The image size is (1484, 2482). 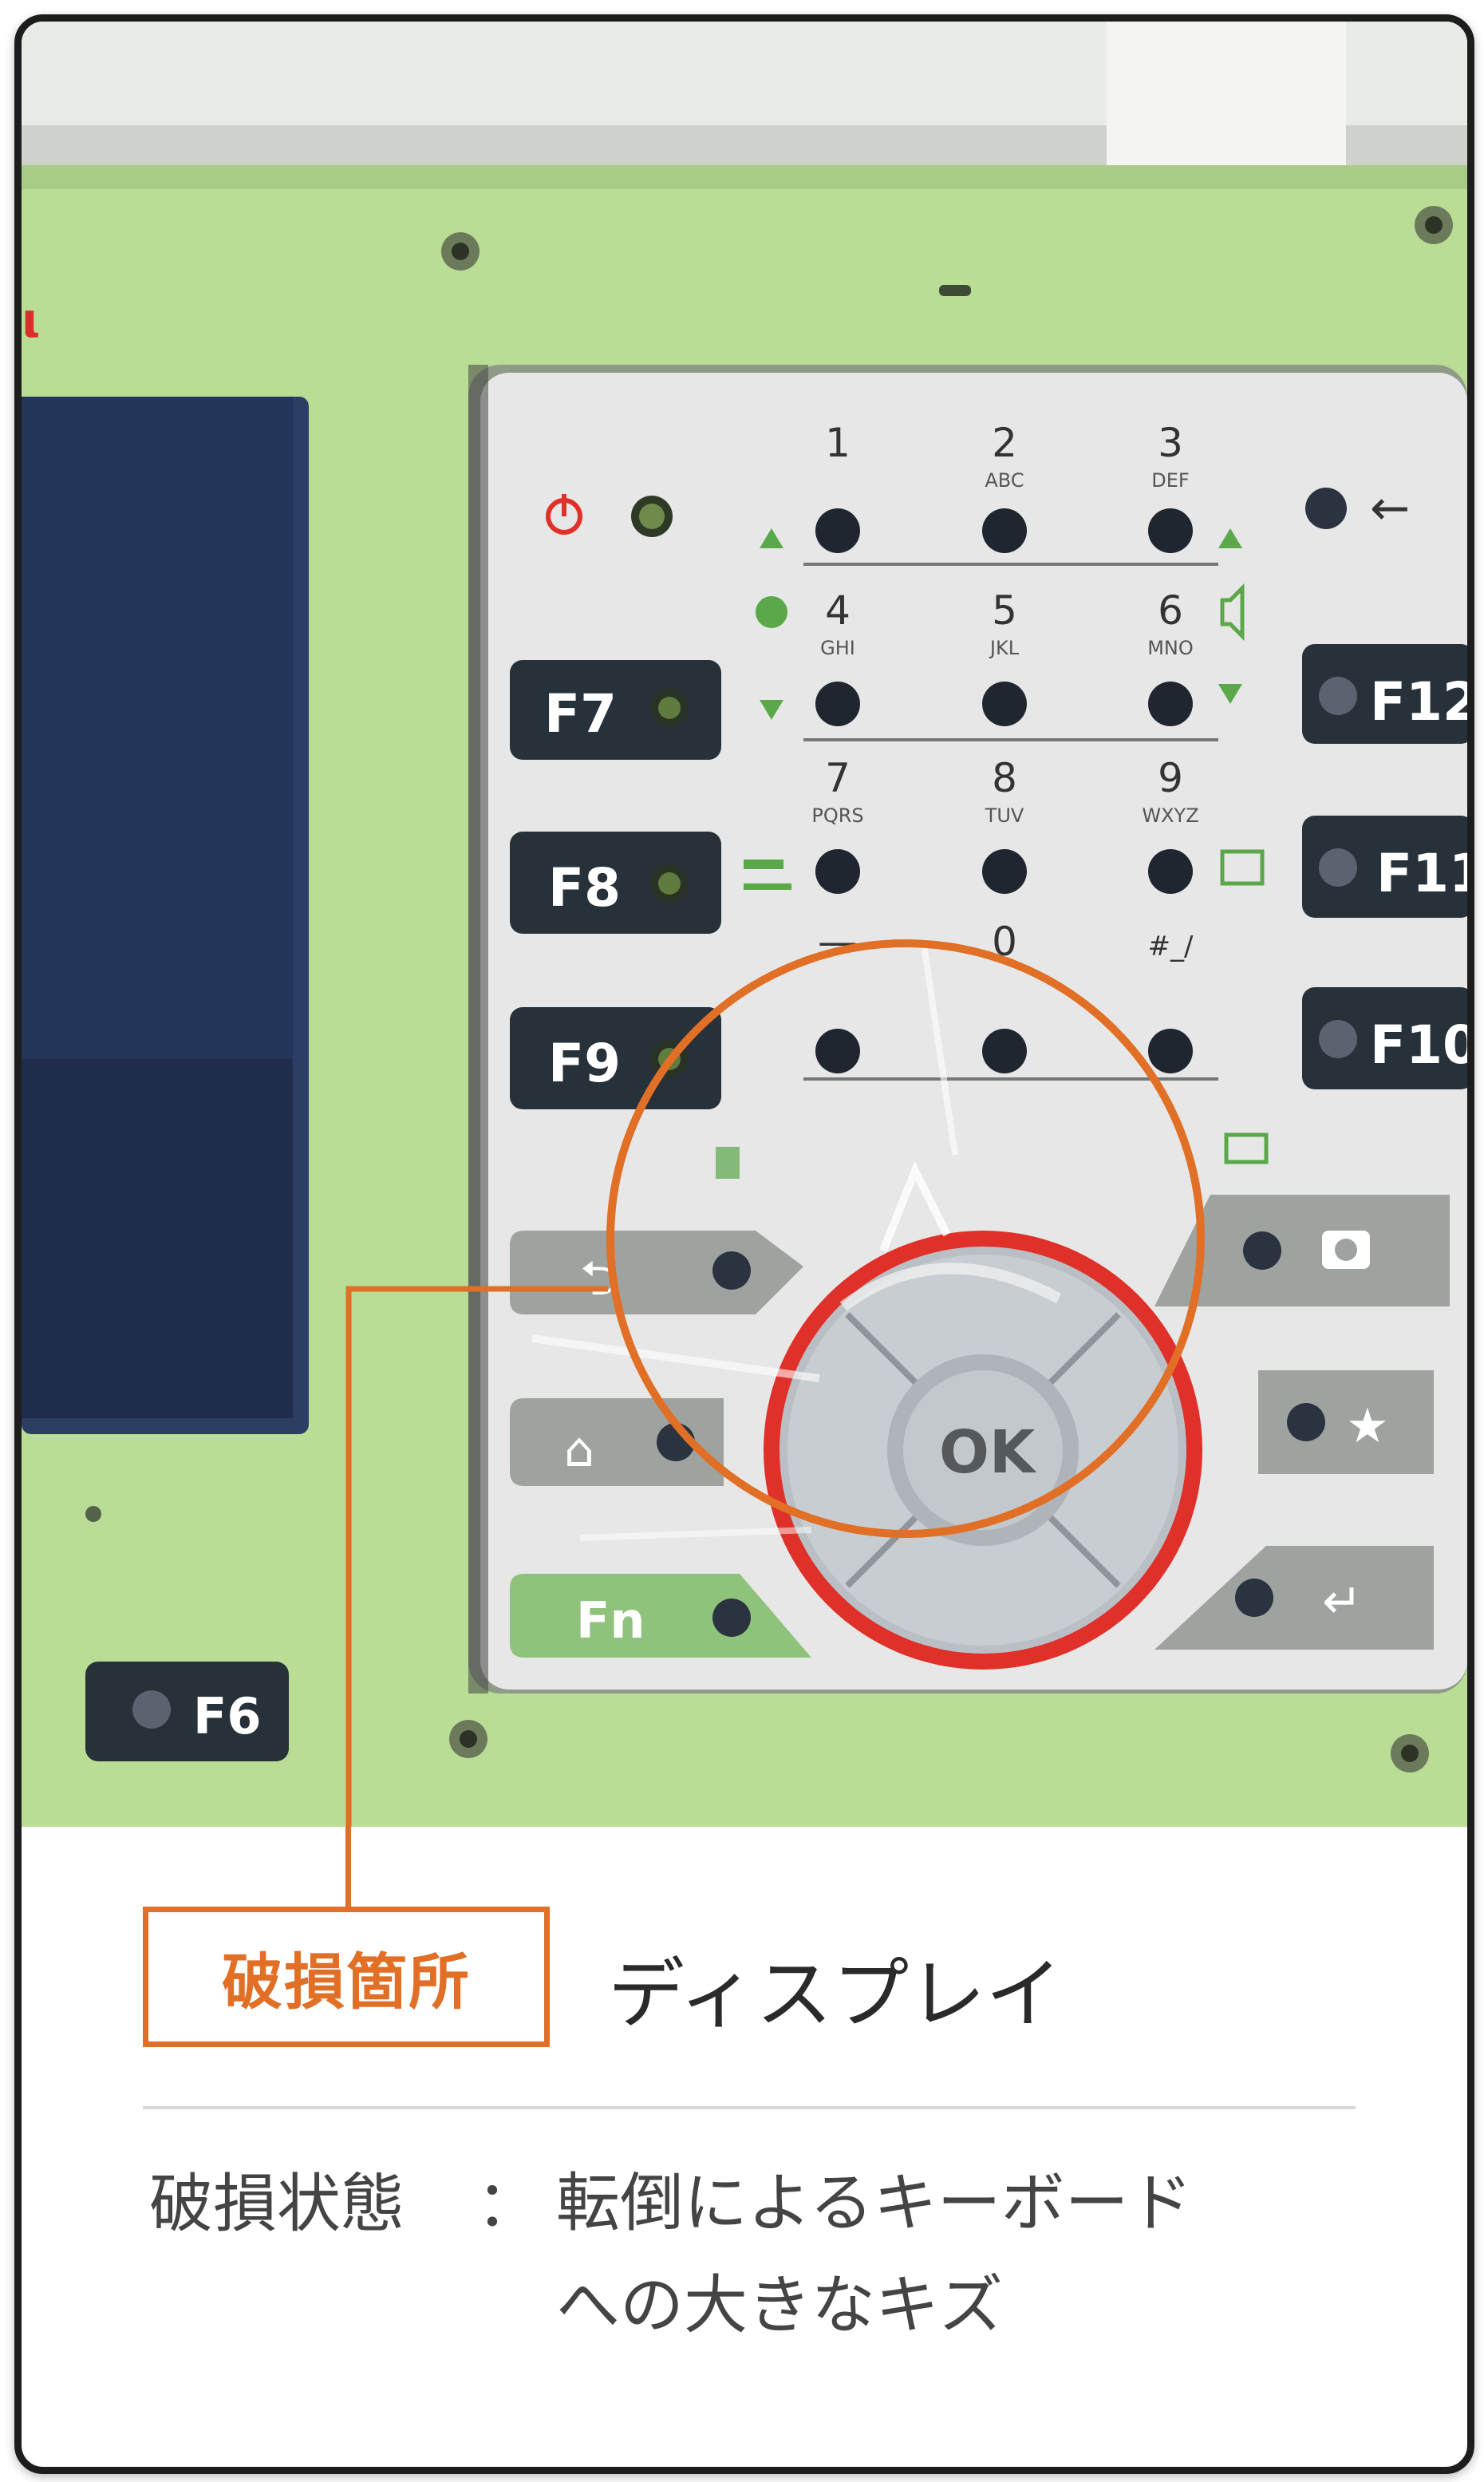 What do you see at coordinates (346, 1982) in the screenshot?
I see `damage-label-text: 破損箇所` at bounding box center [346, 1982].